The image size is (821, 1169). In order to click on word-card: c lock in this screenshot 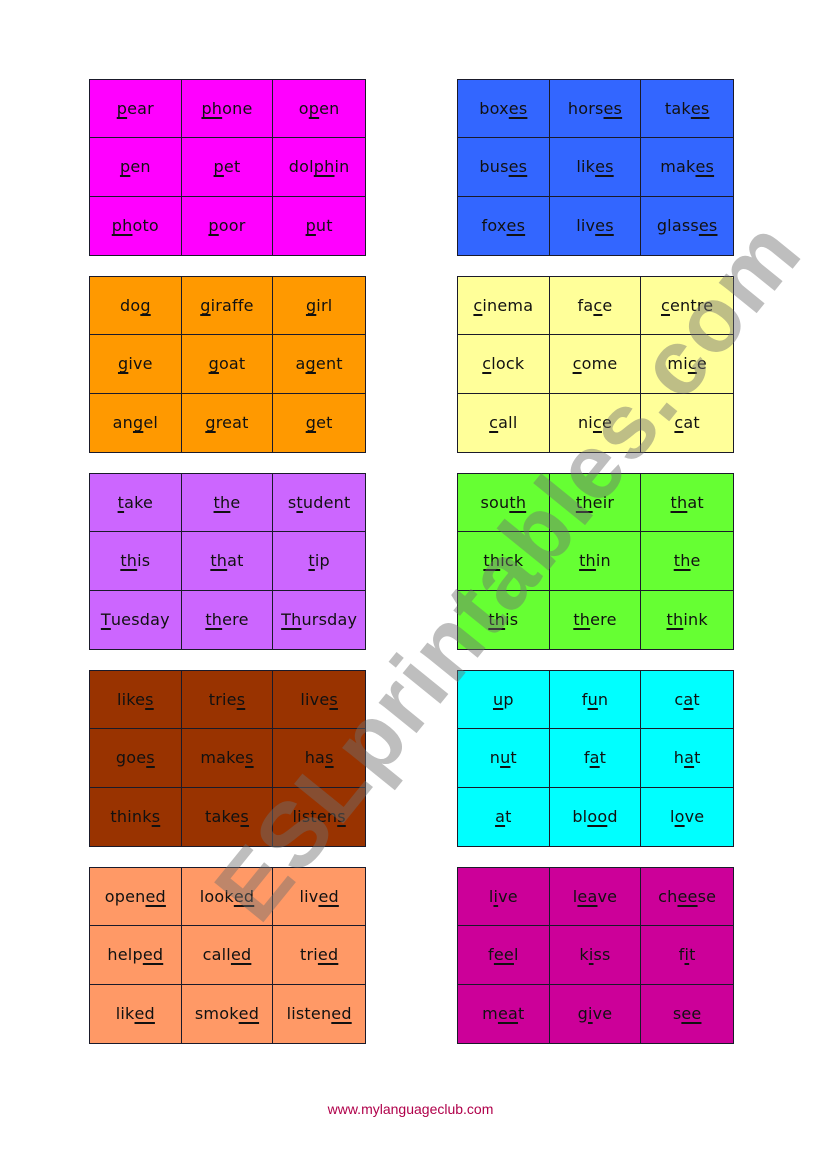, I will do `click(504, 364)`.